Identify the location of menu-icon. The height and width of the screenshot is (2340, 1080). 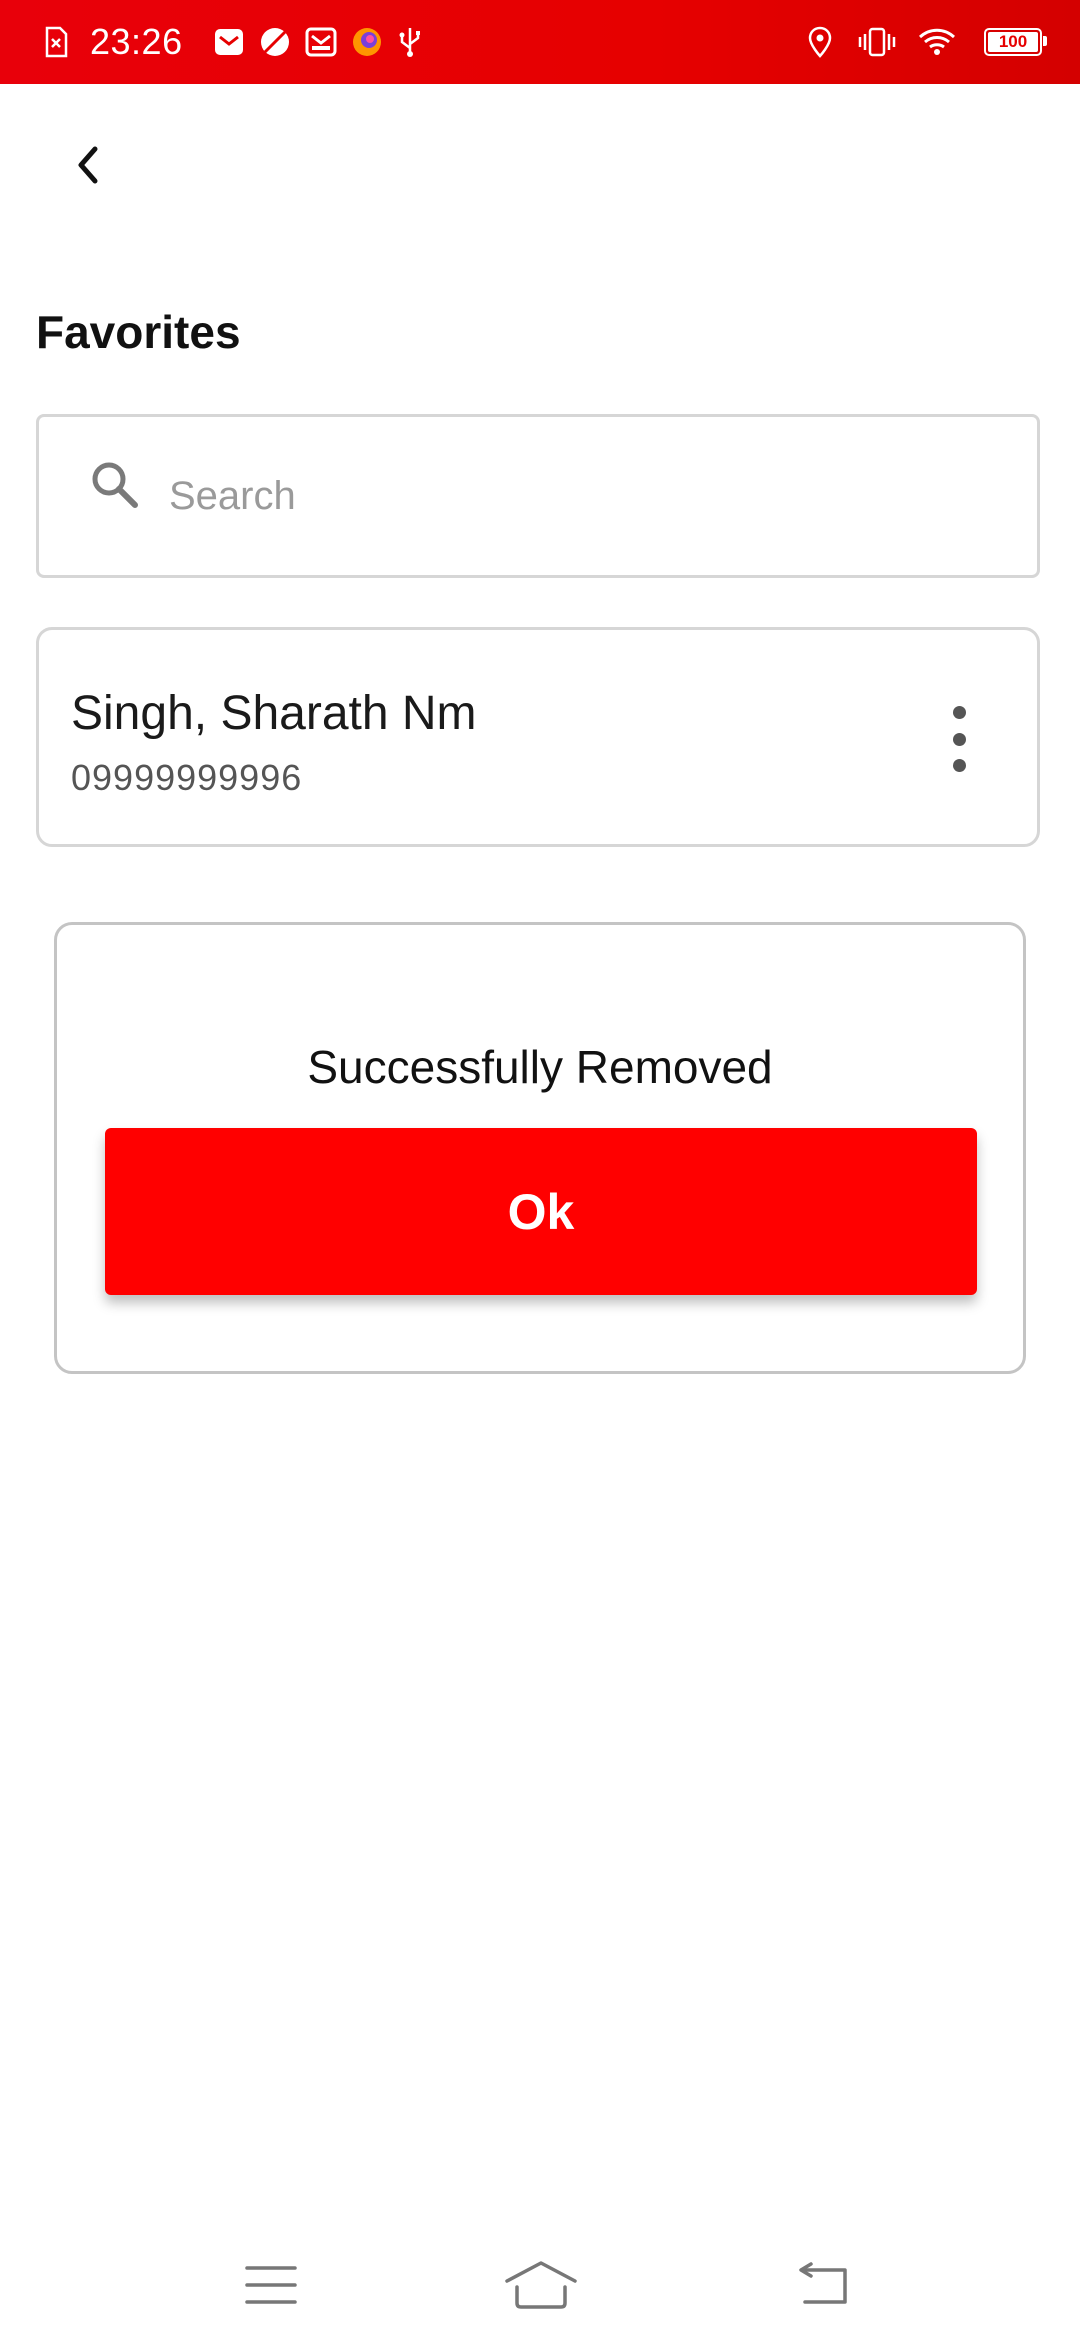
(271, 2285).